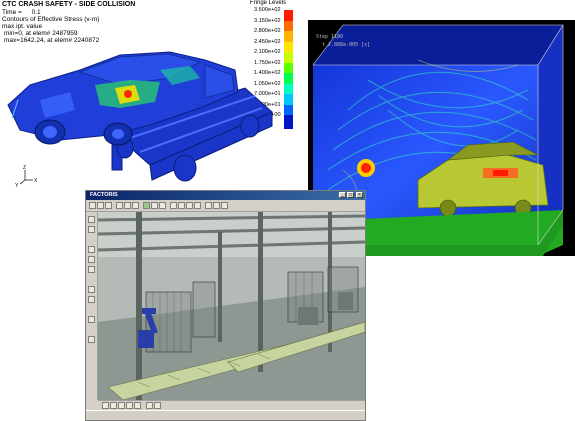 This screenshot has width=575, height=421. What do you see at coordinates (36, 12) in the screenshot?
I see `time-value: 0.1` at bounding box center [36, 12].